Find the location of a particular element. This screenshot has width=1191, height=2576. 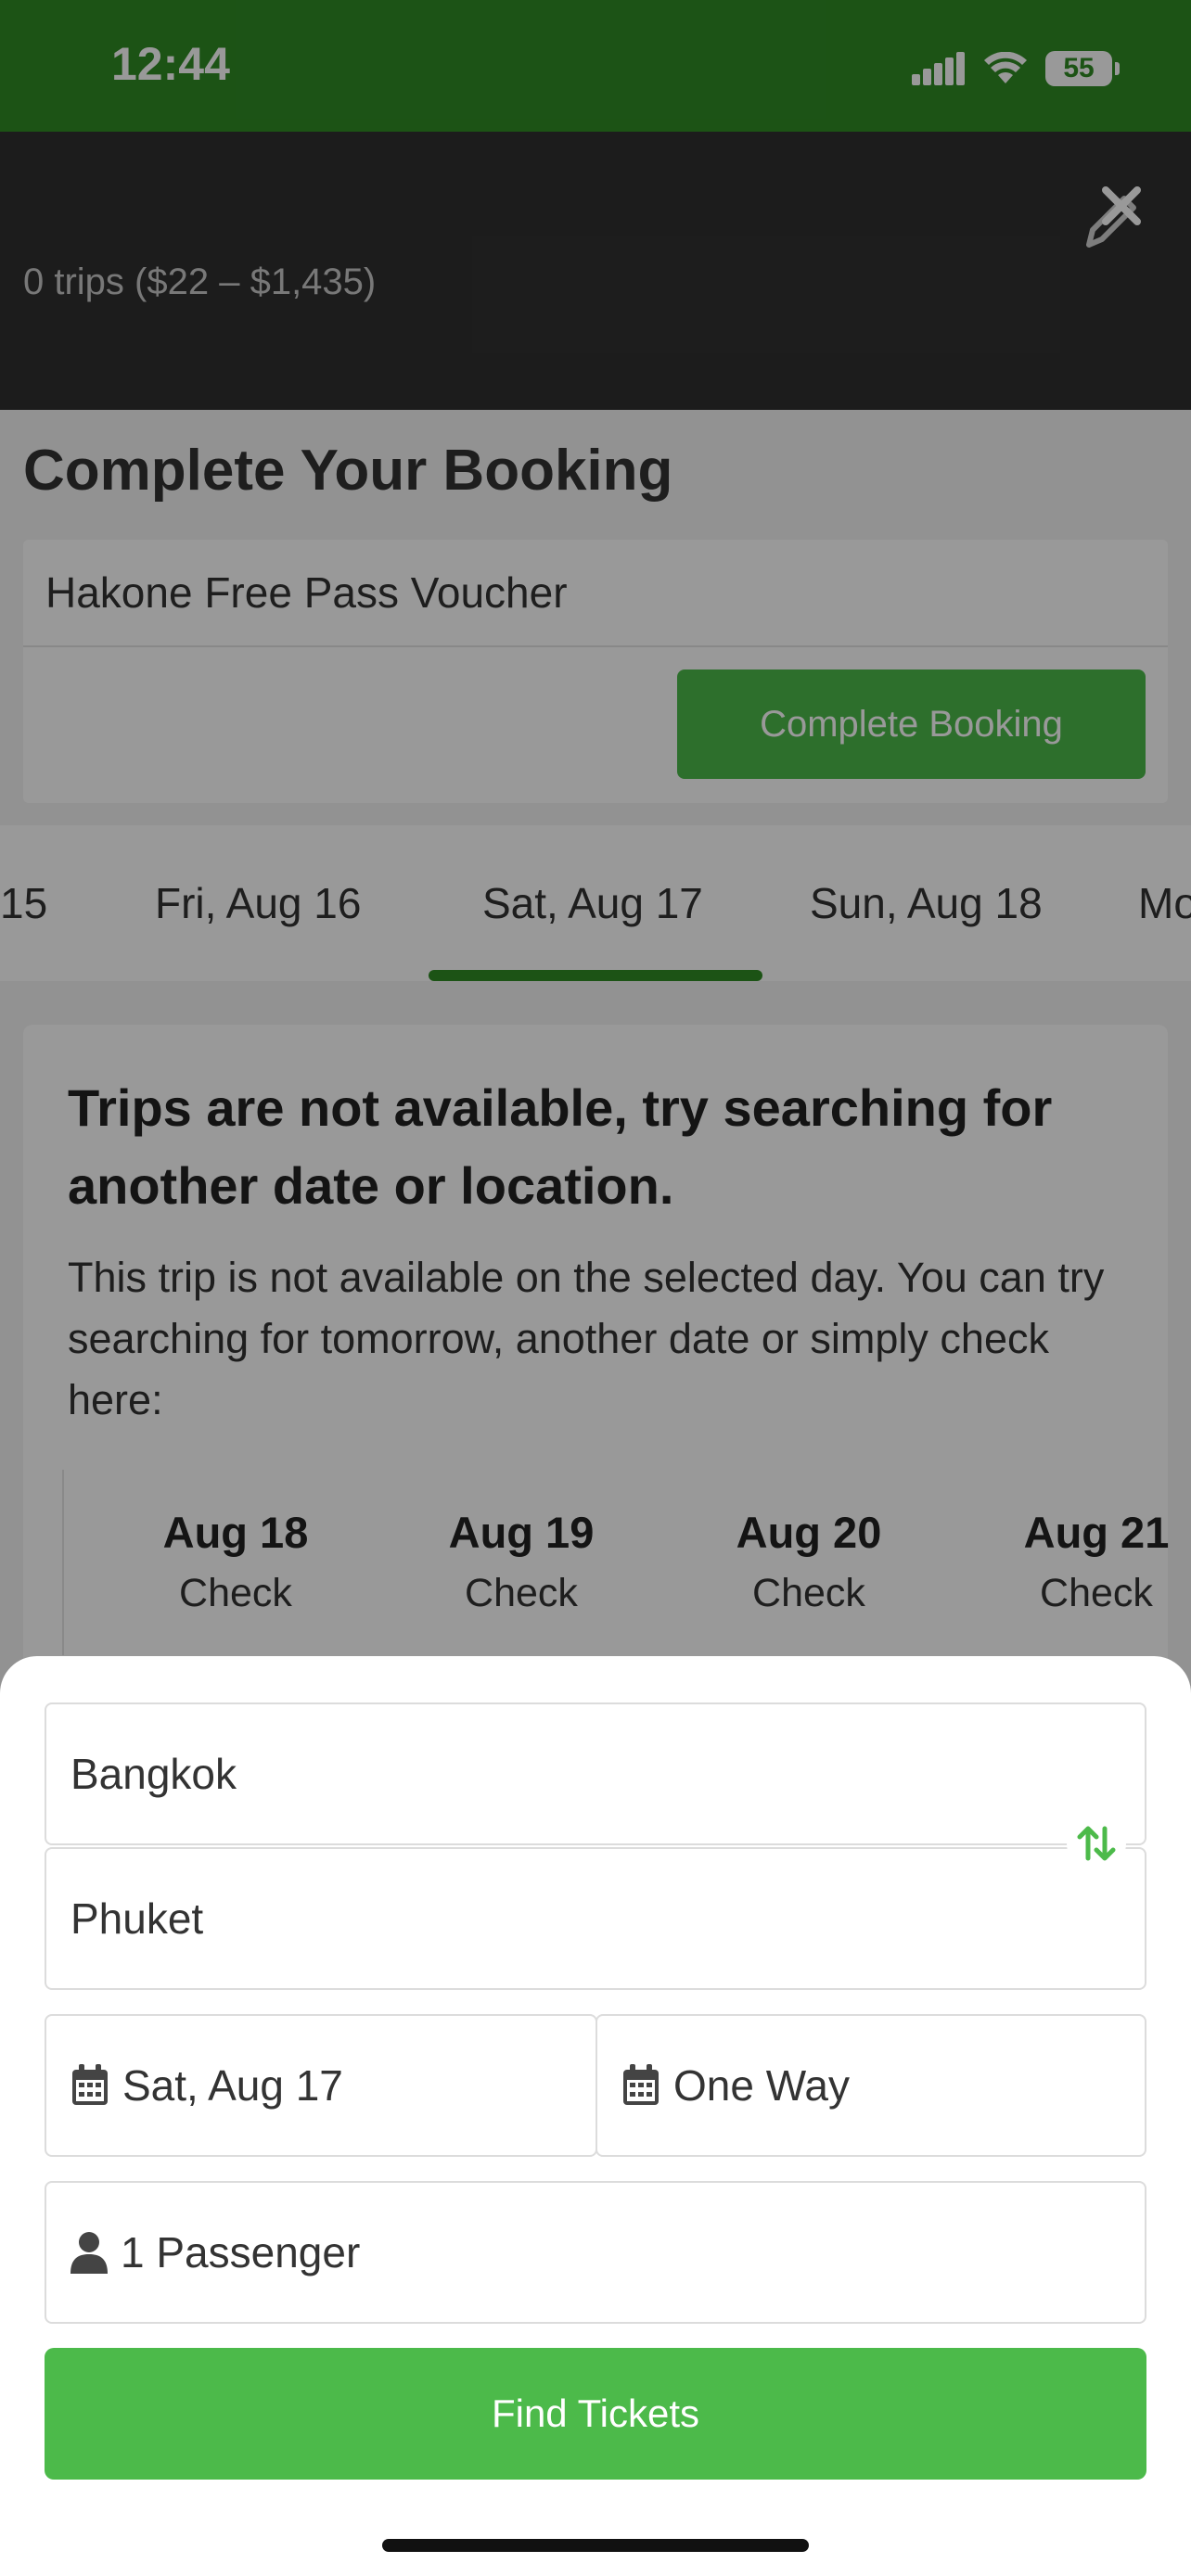

to-value: Phuket is located at coordinates (137, 1918).